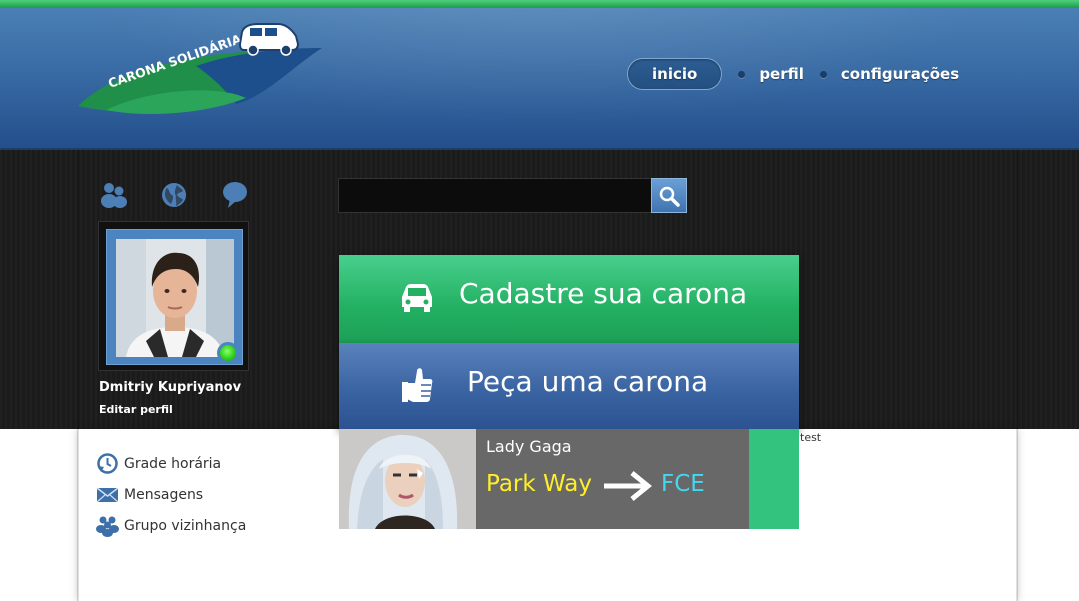 Image resolution: width=1079 pixels, height=601 pixels. I want to click on magnifier-icon, so click(669, 196).